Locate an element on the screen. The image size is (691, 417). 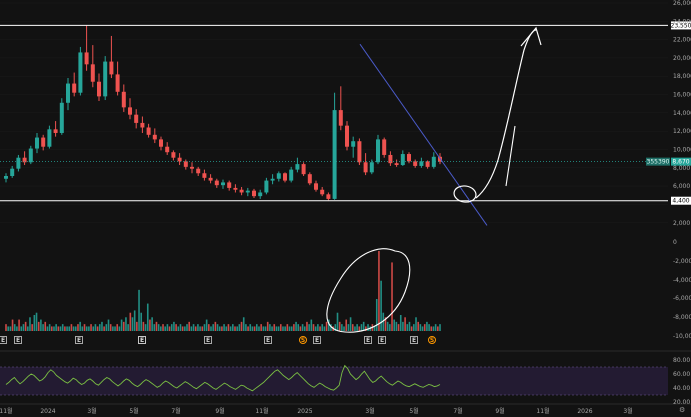
price-tick-label: 24,000 is located at coordinates (682, 21).